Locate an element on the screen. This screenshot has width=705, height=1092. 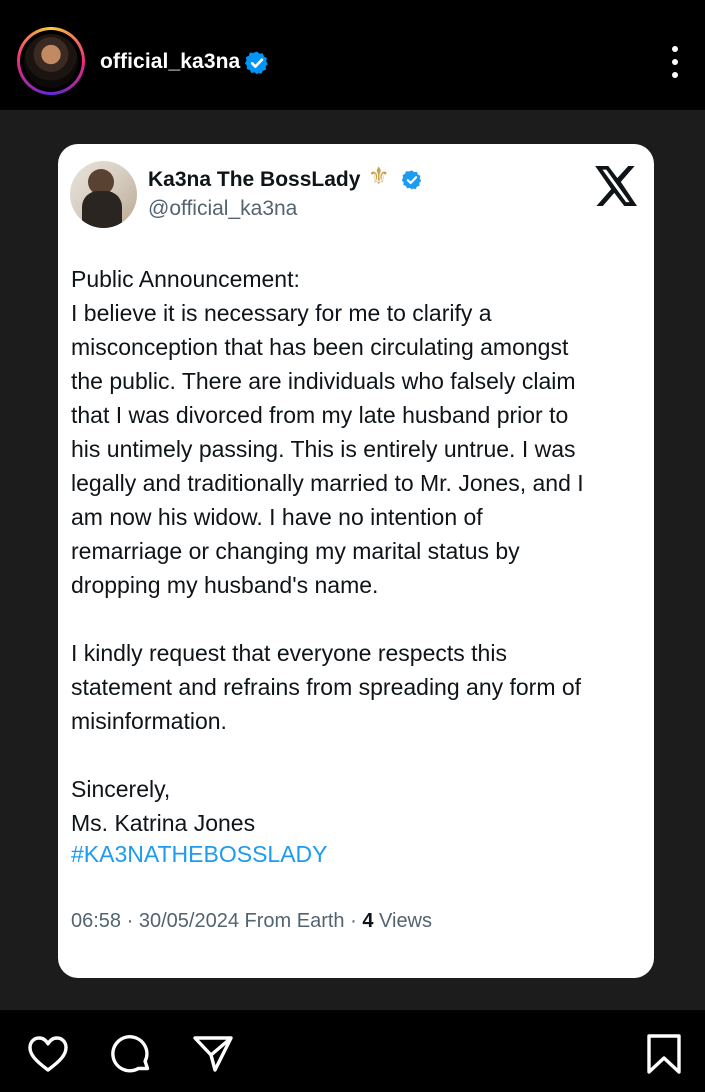
tweet-time: 06:58 is located at coordinates (96, 921).